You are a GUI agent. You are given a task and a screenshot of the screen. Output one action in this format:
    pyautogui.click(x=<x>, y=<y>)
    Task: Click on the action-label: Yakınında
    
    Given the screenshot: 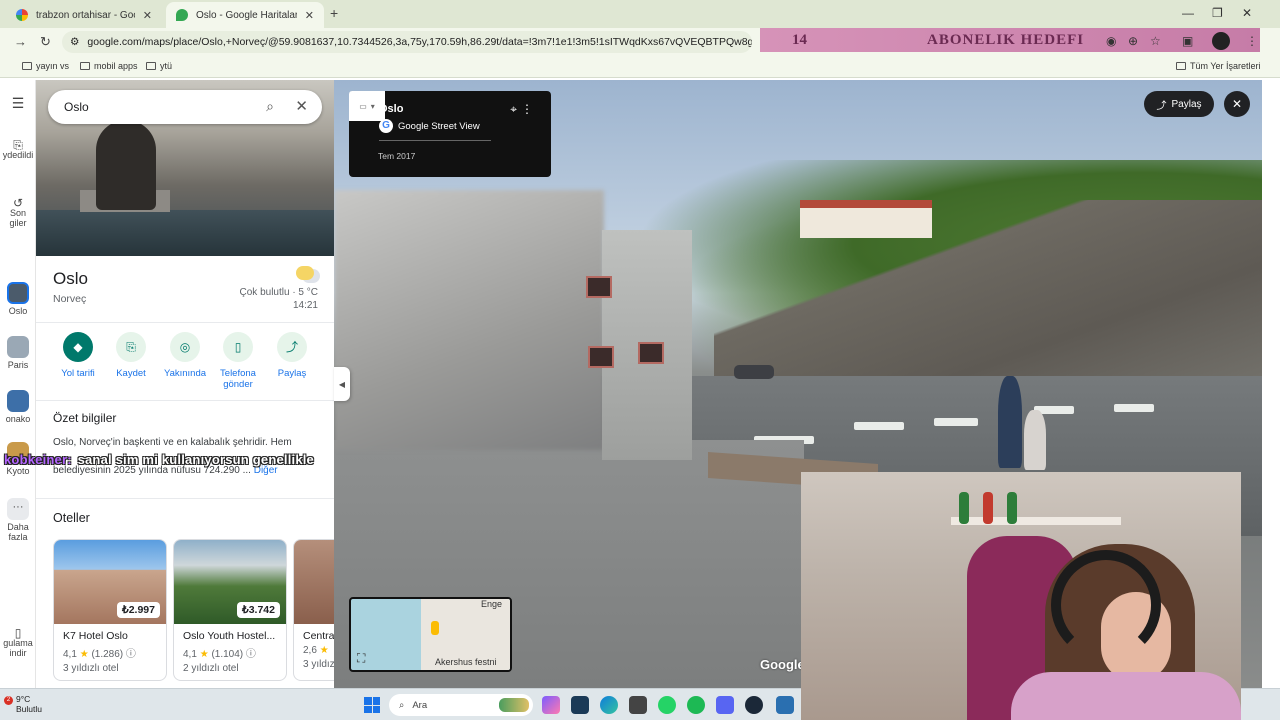 What is the action you would take?
    pyautogui.click(x=185, y=373)
    